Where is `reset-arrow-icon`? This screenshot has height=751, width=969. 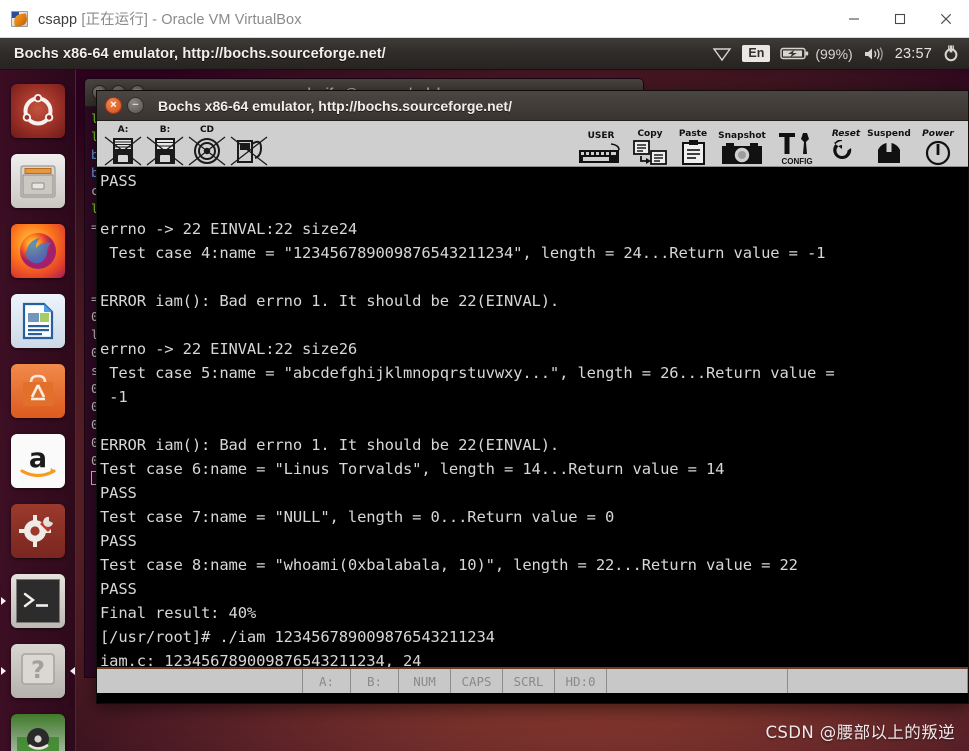
reset-arrow-icon is located at coordinates (842, 149).